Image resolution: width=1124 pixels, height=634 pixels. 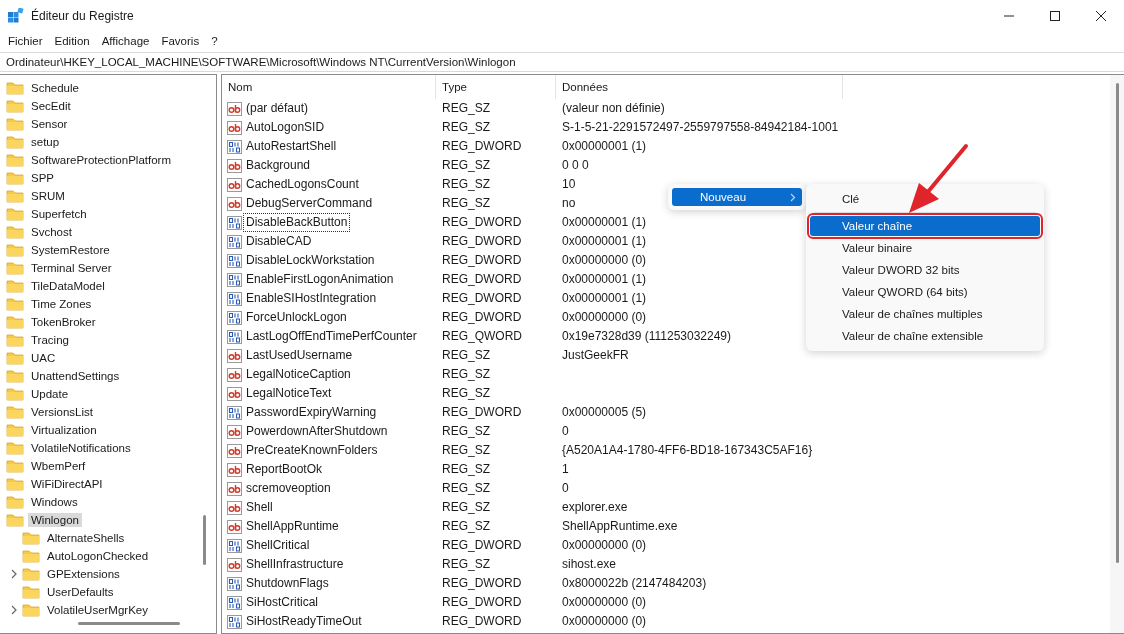 What do you see at coordinates (180, 41) in the screenshot?
I see `menu-item: Favoris` at bounding box center [180, 41].